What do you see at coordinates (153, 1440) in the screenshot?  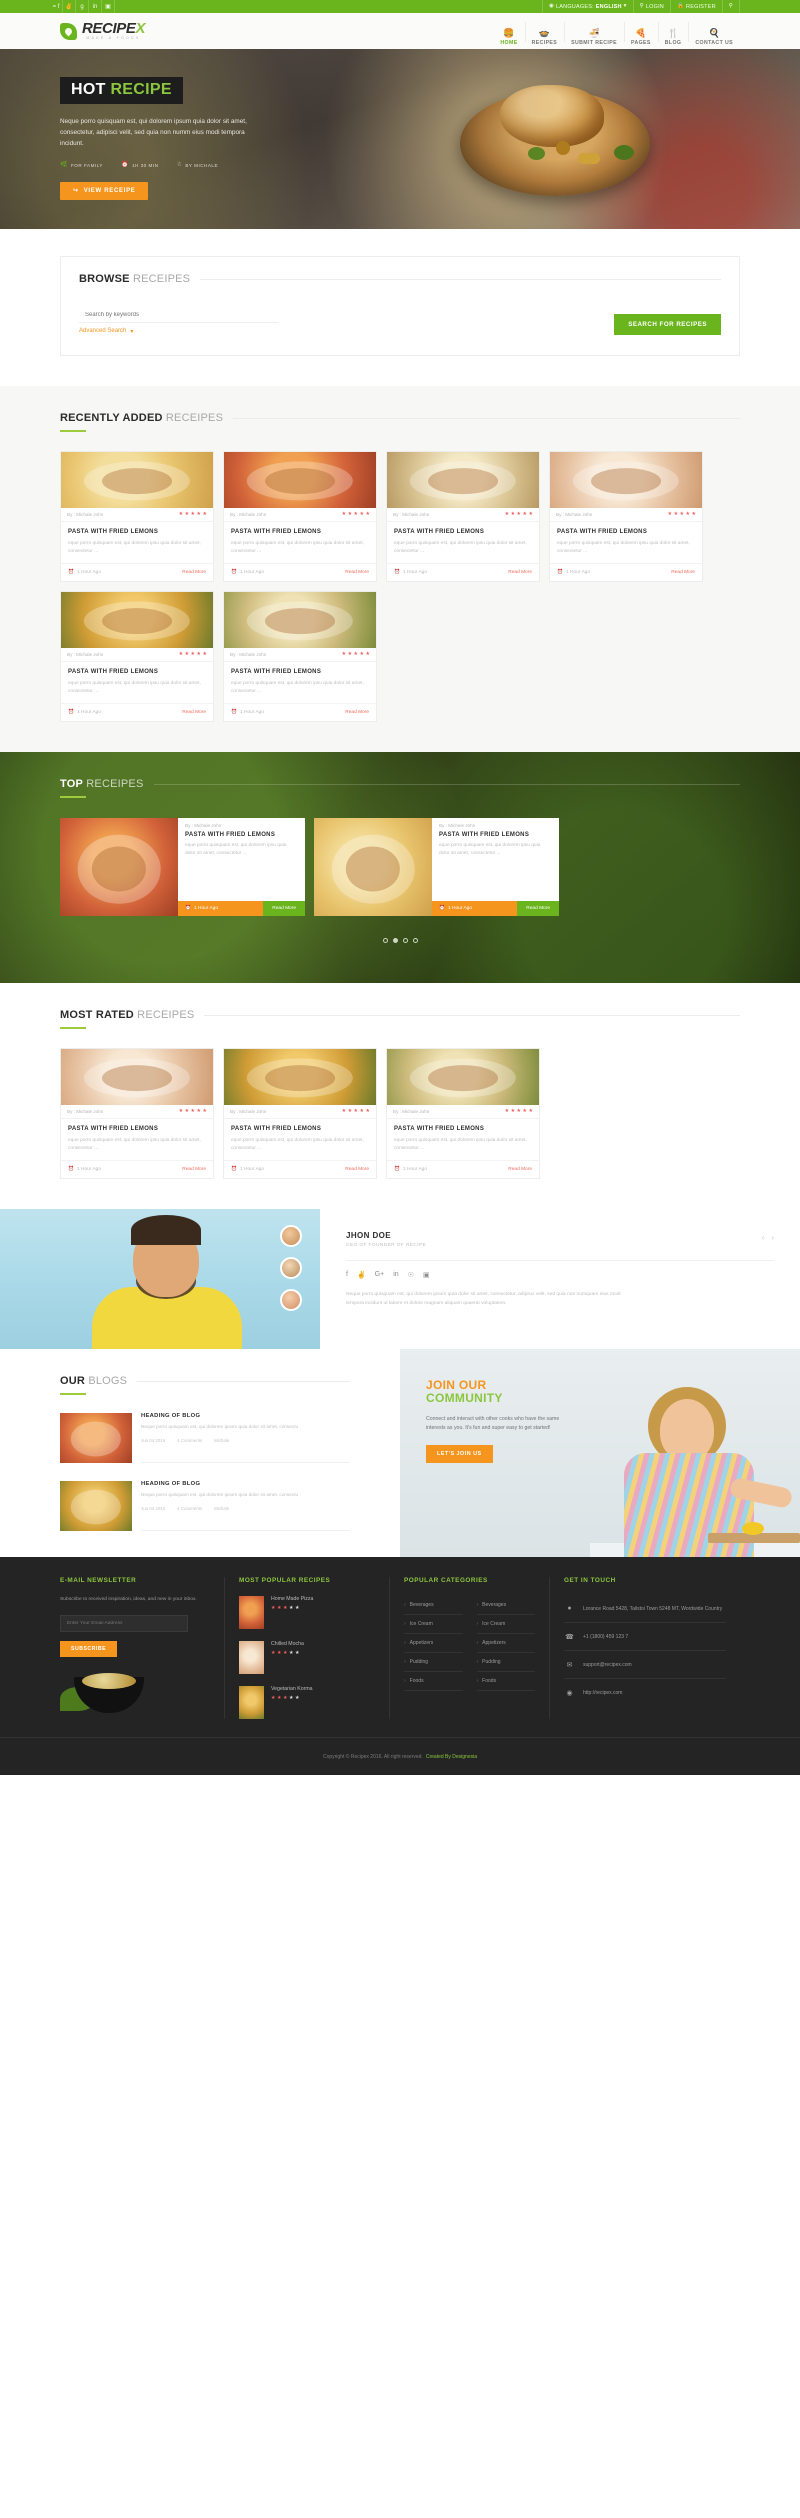 I see `blog-date: Jun 04 2016` at bounding box center [153, 1440].